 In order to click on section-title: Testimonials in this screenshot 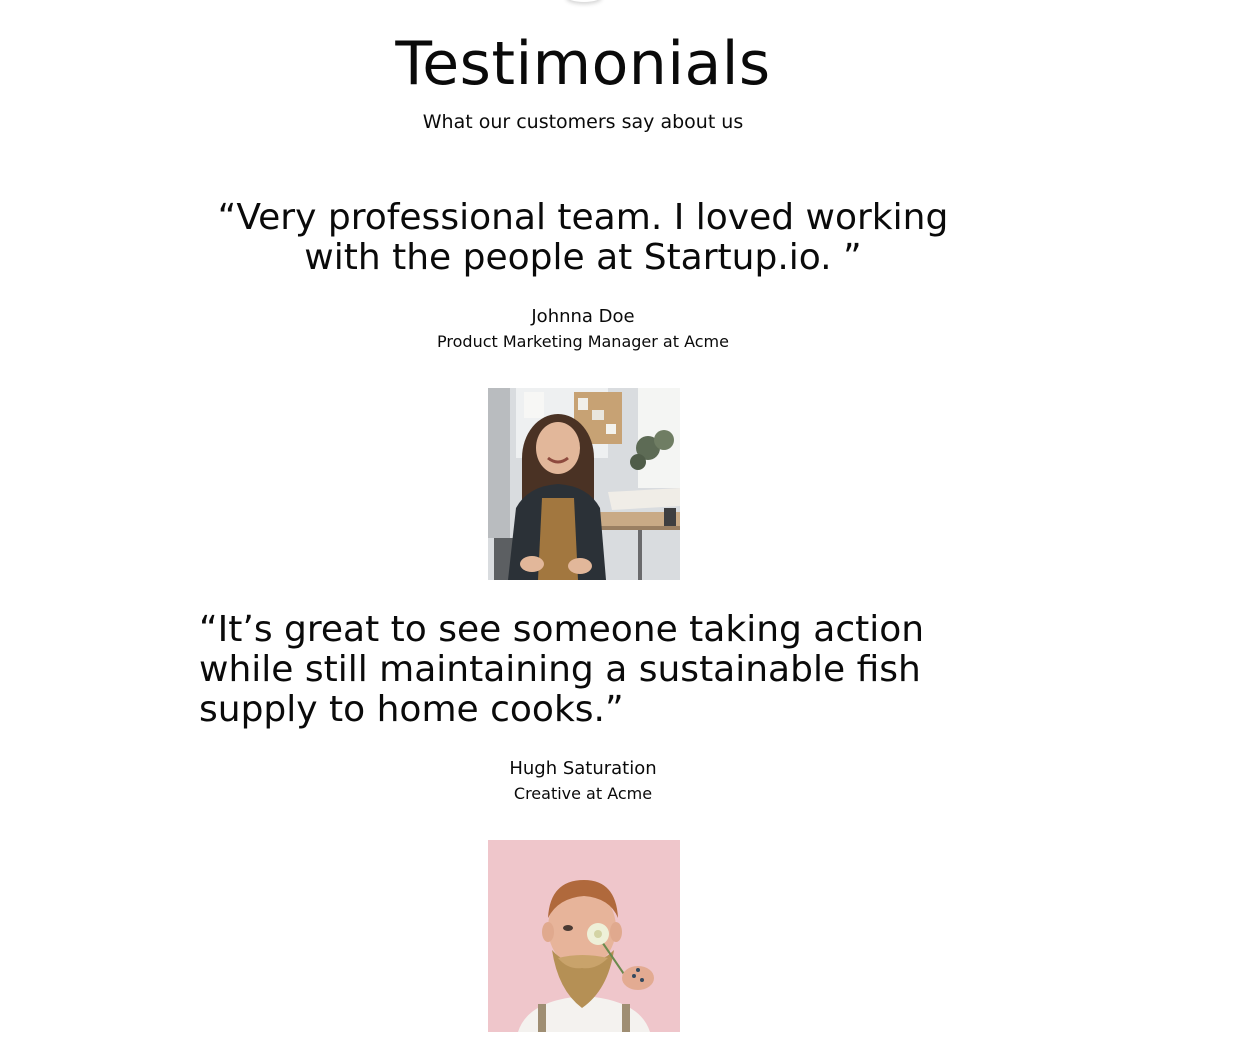, I will do `click(583, 64)`.